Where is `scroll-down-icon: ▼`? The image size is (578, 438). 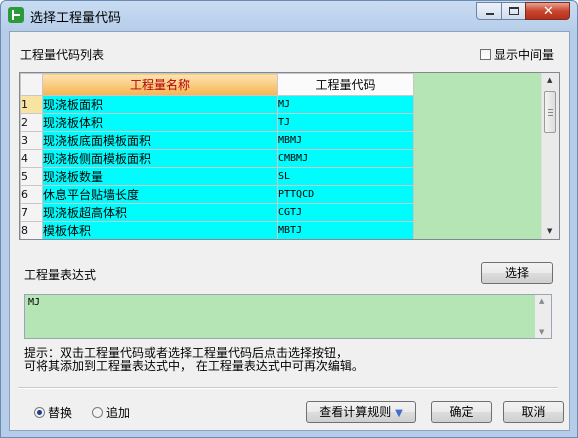
scroll-down-icon: ▼ is located at coordinates (549, 231).